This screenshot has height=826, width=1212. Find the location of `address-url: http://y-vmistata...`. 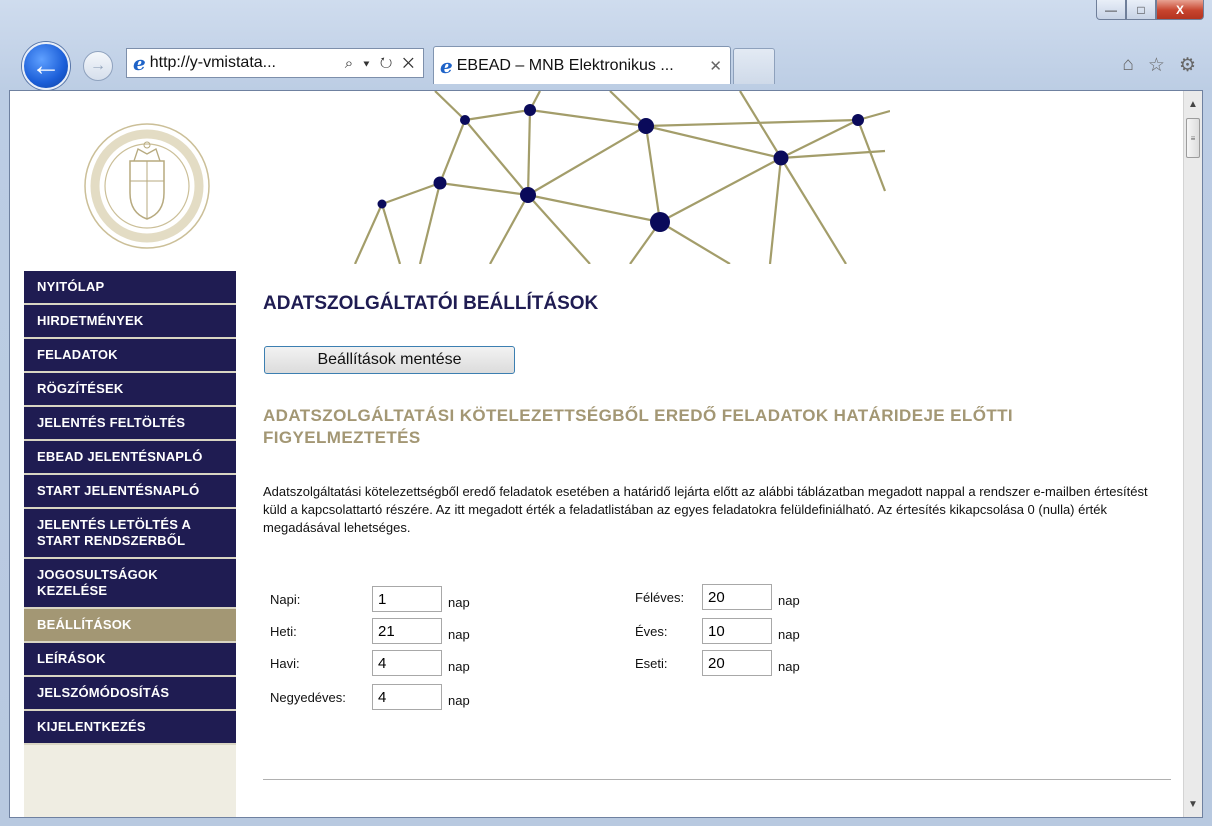

address-url: http://y-vmistata... is located at coordinates (247, 63).